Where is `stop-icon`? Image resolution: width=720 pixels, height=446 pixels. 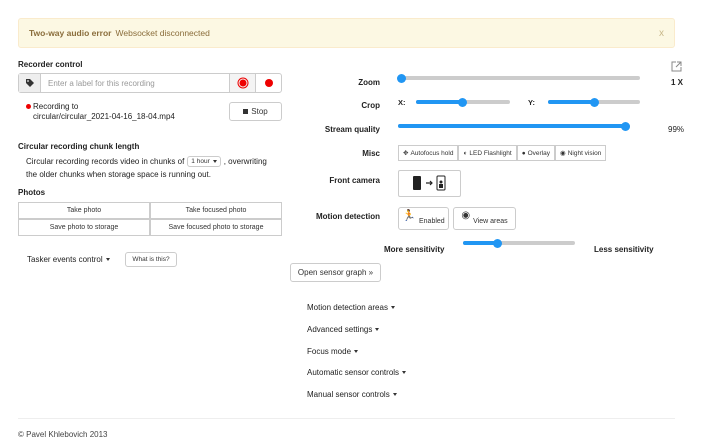 stop-icon is located at coordinates (246, 111).